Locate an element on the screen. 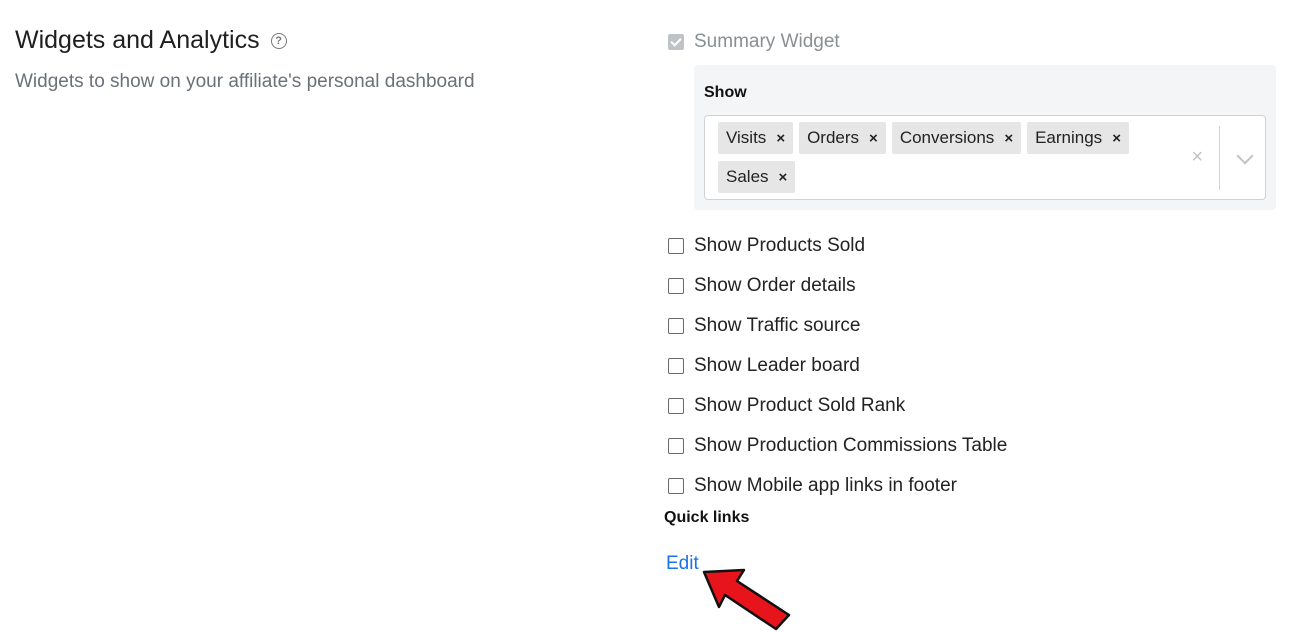  help-icon: ? is located at coordinates (278, 40).